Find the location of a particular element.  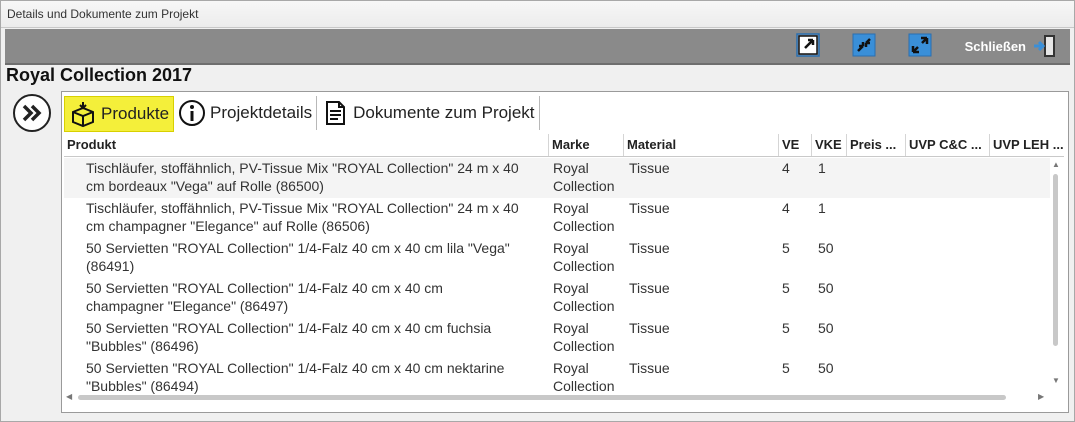

project-title: Royal Collection 2017 is located at coordinates (99, 75).